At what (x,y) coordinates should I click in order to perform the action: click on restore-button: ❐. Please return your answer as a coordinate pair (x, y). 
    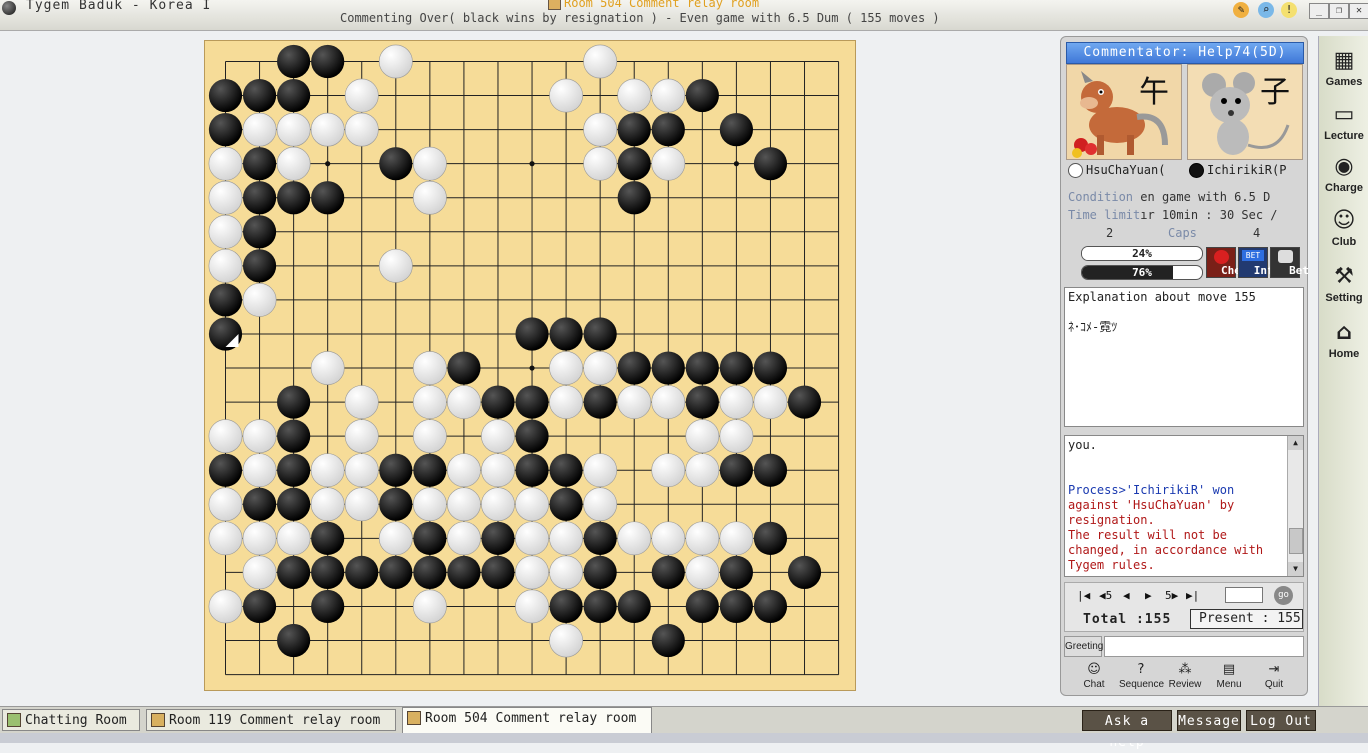
    Looking at the image, I should click on (1339, 11).